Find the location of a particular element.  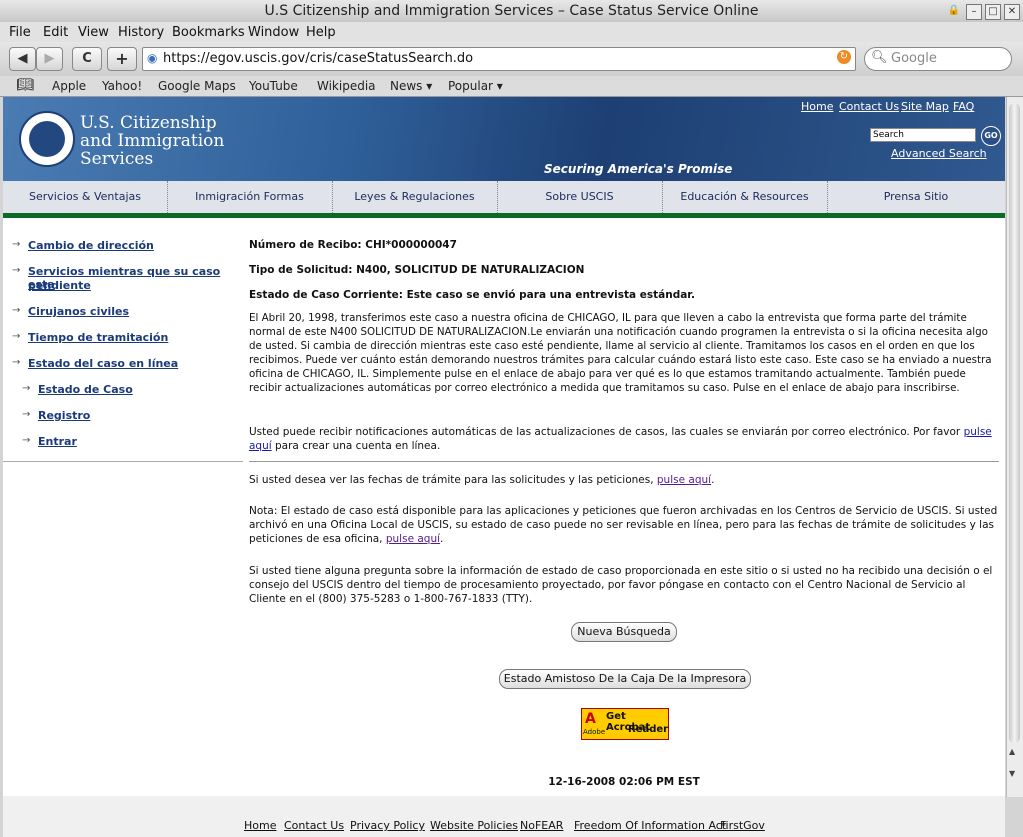

processing-dates-link: pulse aquí is located at coordinates (684, 480).